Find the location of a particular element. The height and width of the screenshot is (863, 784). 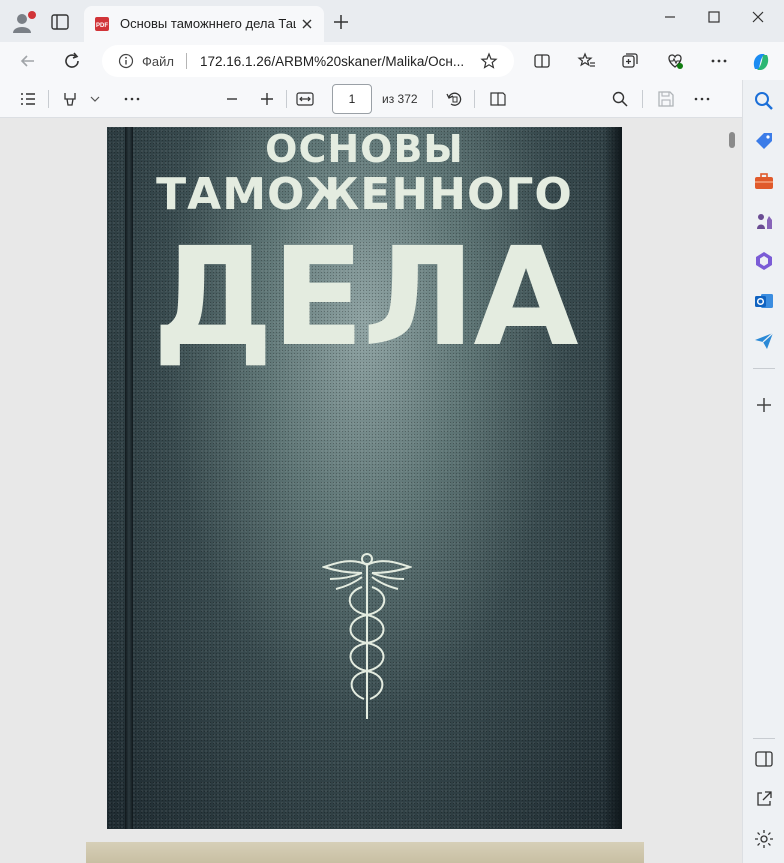

shopping-tag-icon is located at coordinates (764, 141).